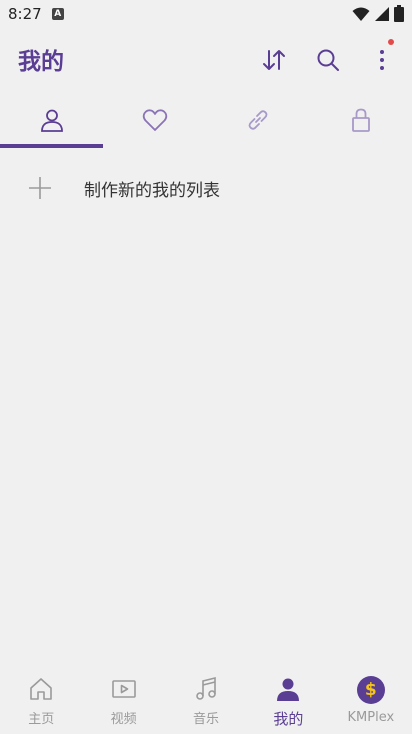 This screenshot has height=734, width=412. I want to click on create-new-list-button: 制作新的我的列表, so click(206, 188).